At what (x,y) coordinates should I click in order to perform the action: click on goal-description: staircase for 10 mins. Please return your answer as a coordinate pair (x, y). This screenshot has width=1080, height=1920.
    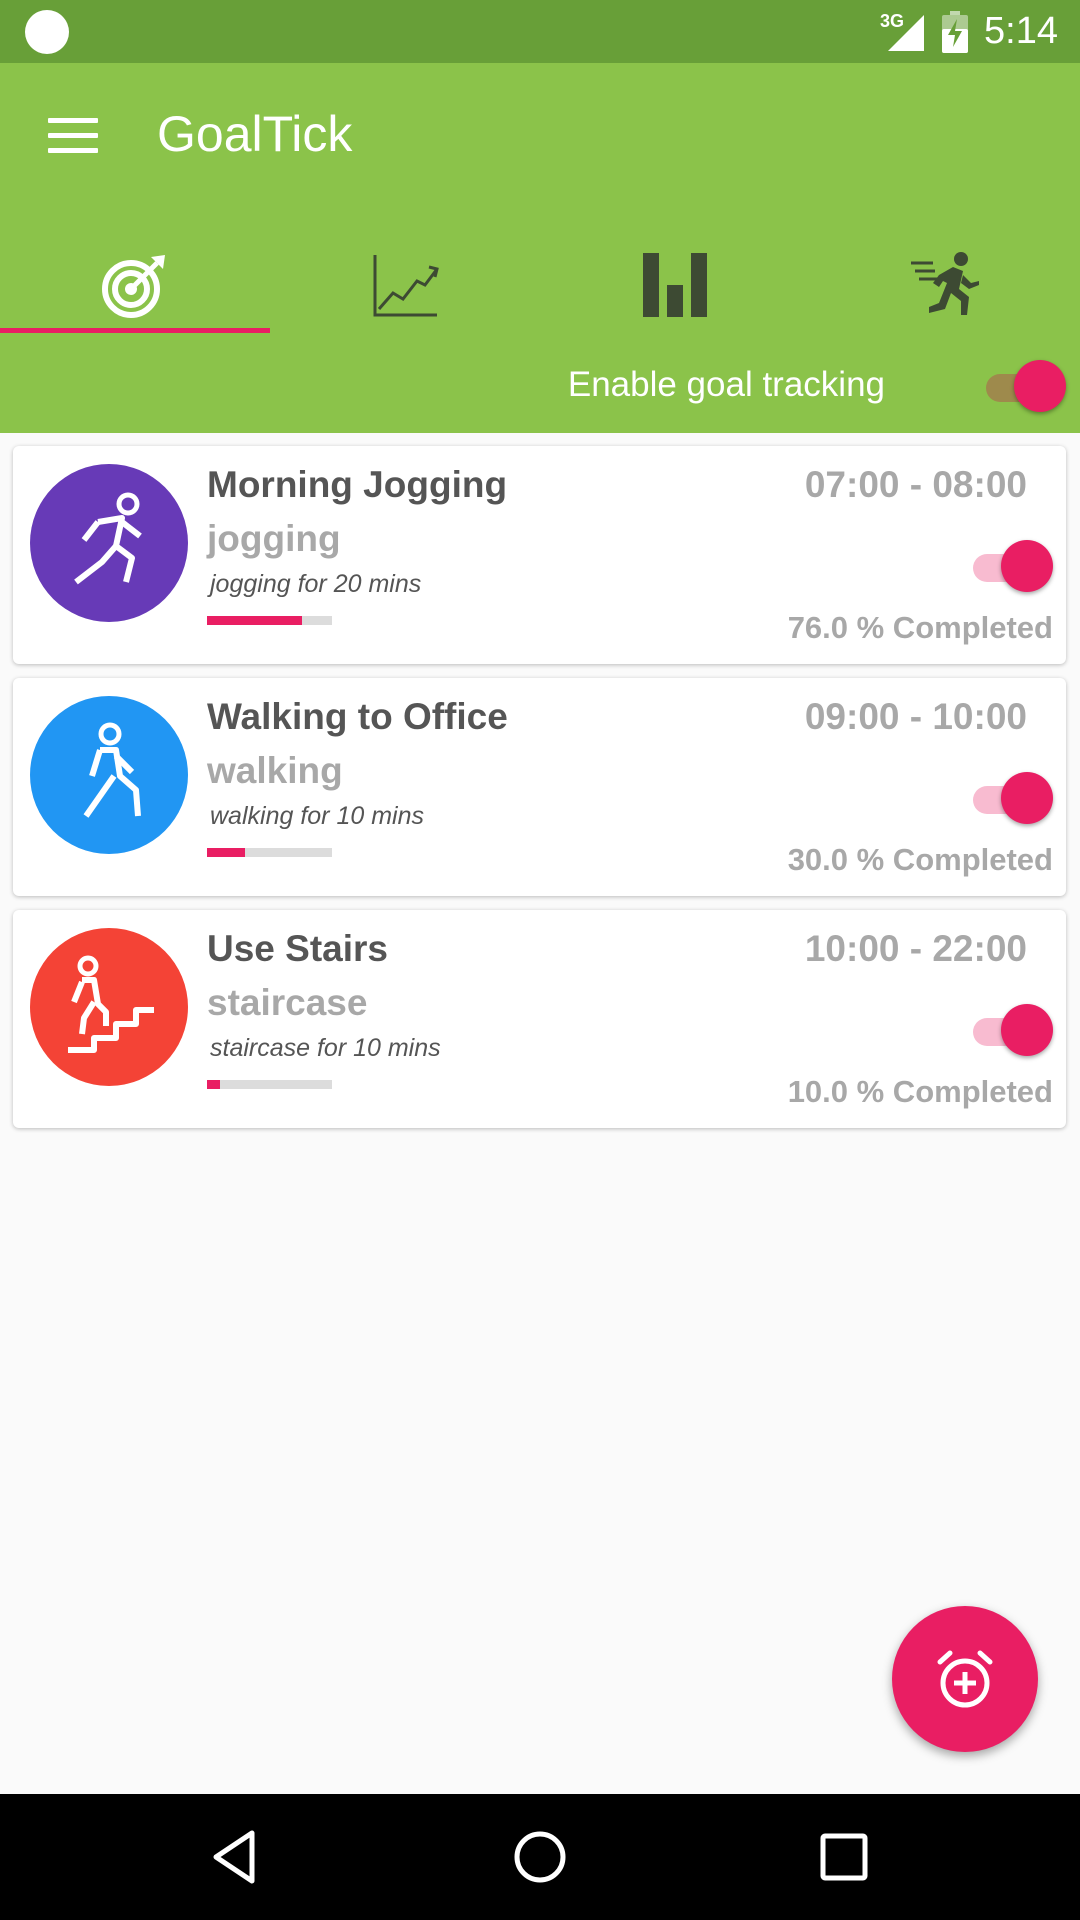
    Looking at the image, I should click on (325, 1048).